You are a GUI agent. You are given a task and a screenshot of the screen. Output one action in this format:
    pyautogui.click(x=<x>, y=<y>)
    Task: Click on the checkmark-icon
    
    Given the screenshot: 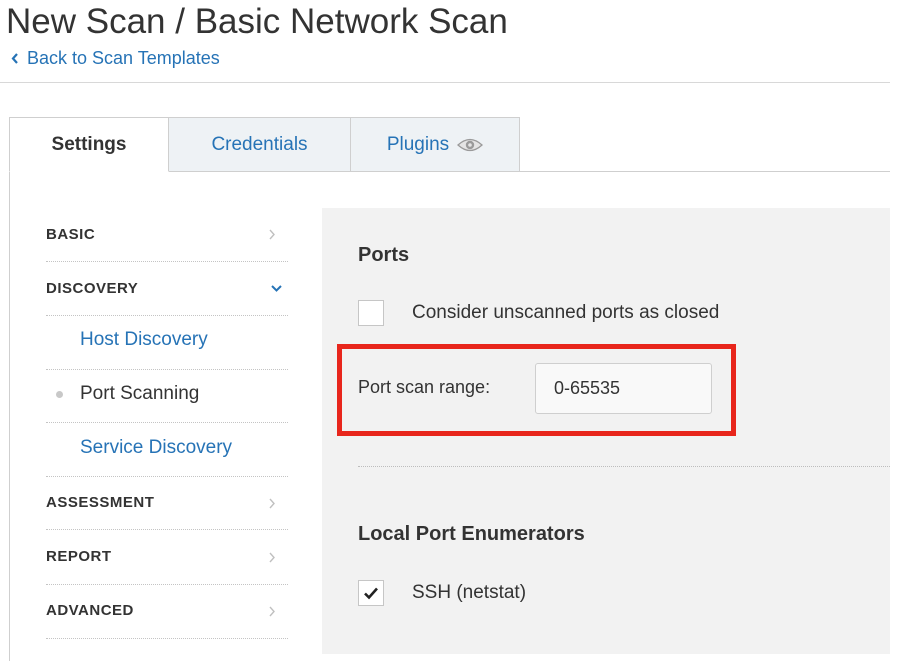 What is the action you would take?
    pyautogui.click(x=371, y=593)
    